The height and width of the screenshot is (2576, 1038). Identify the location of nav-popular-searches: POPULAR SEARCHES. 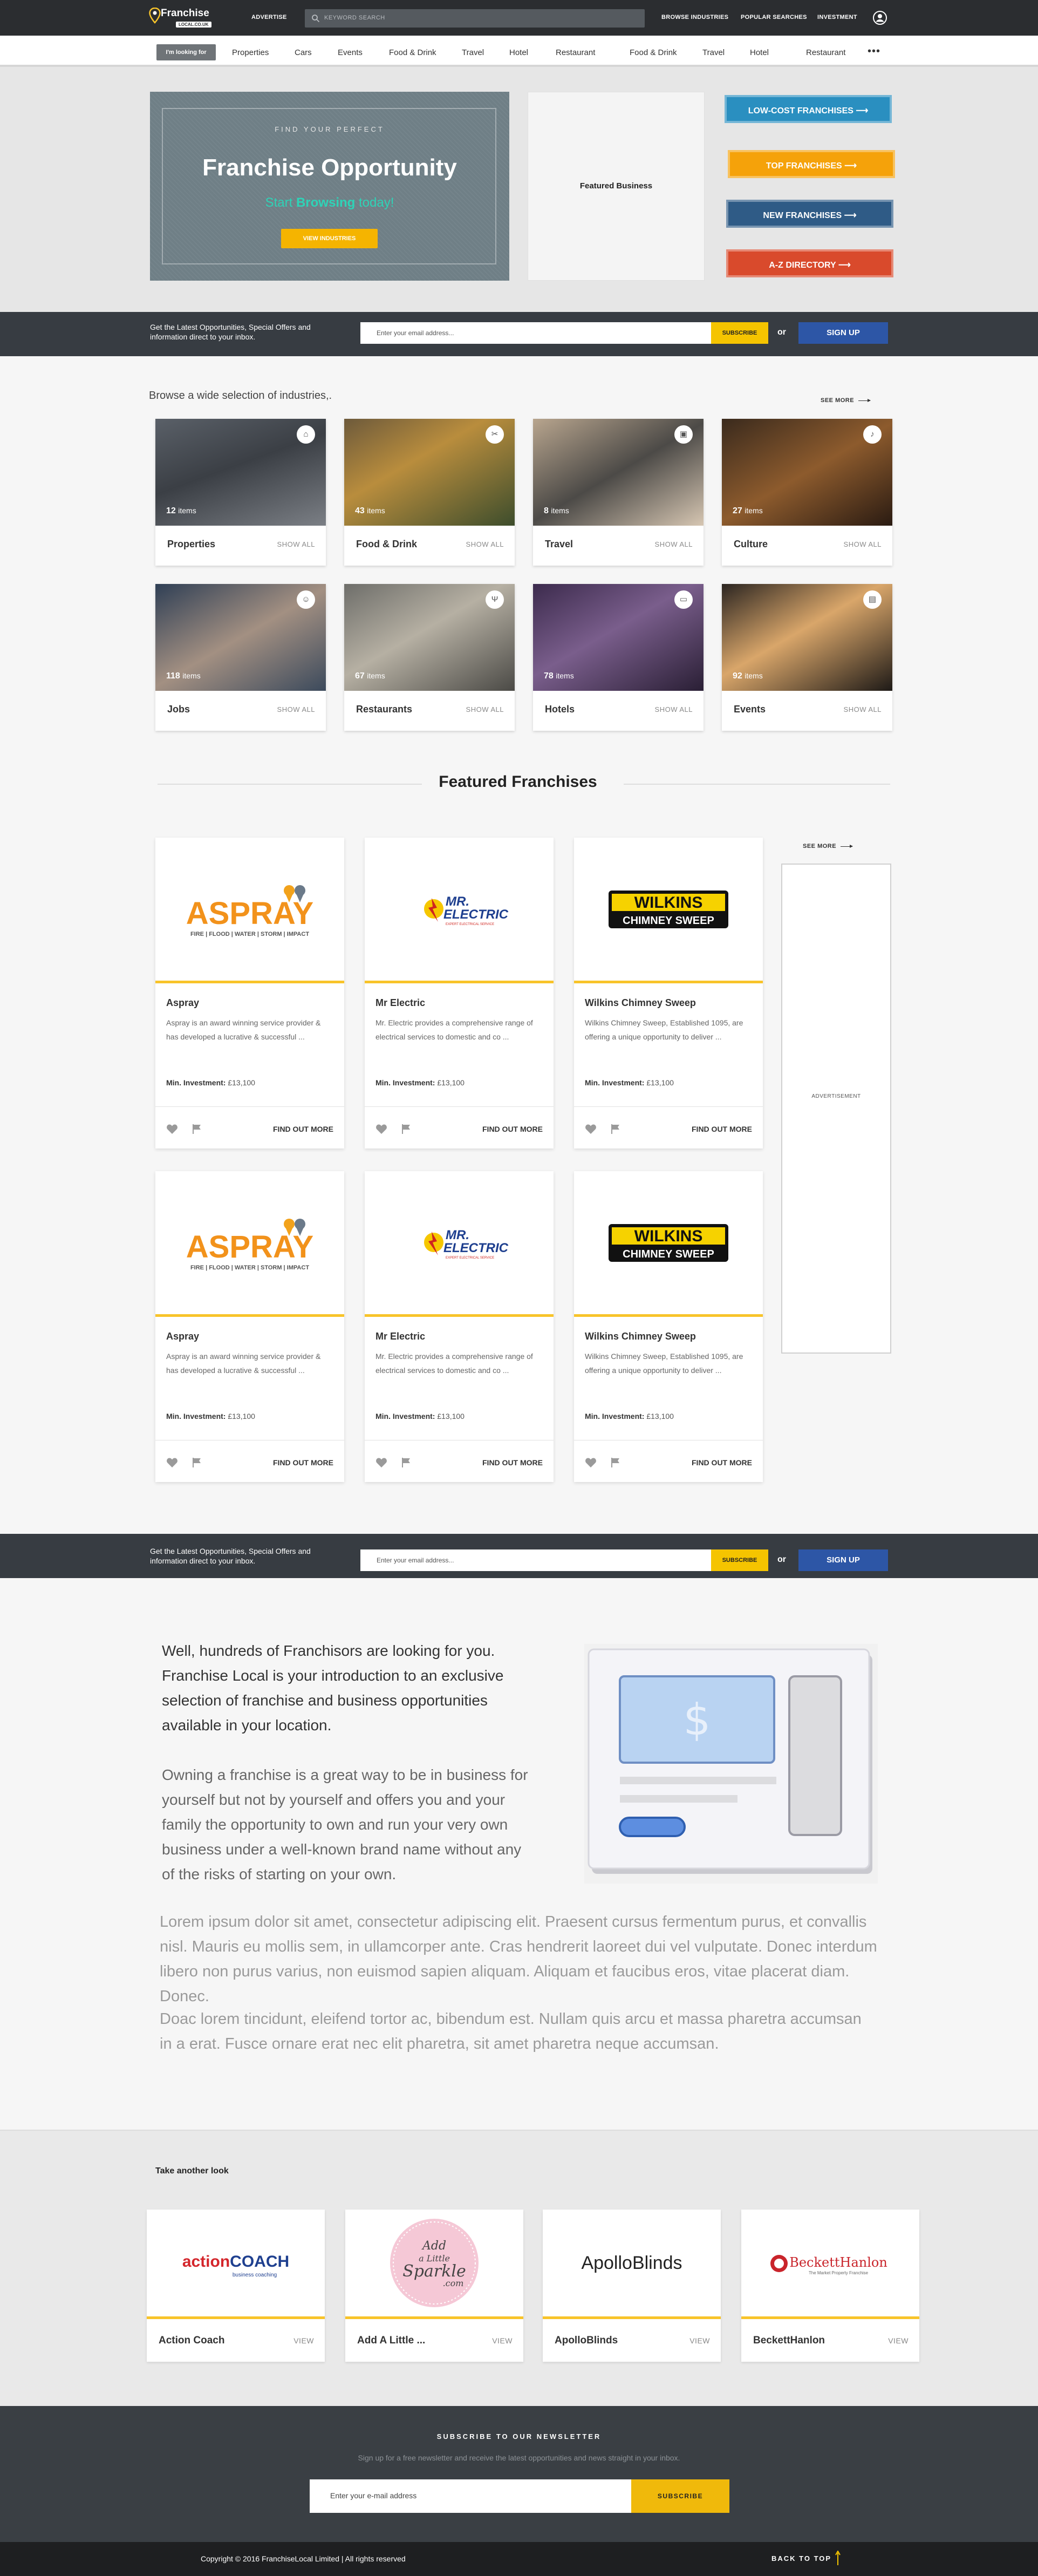
(774, 17).